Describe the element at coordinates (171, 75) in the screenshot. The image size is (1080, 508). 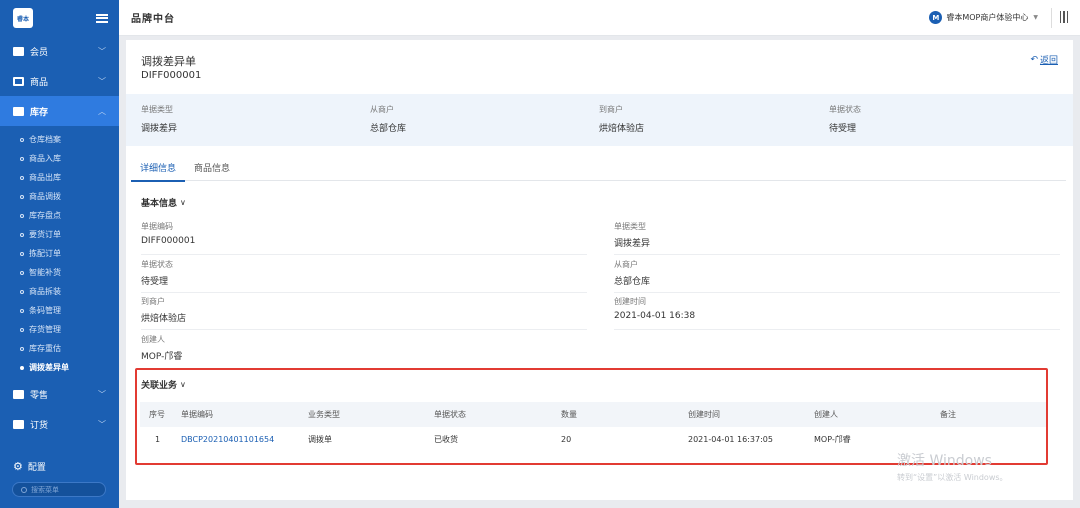
I see `document-code: DIFF000001` at that location.